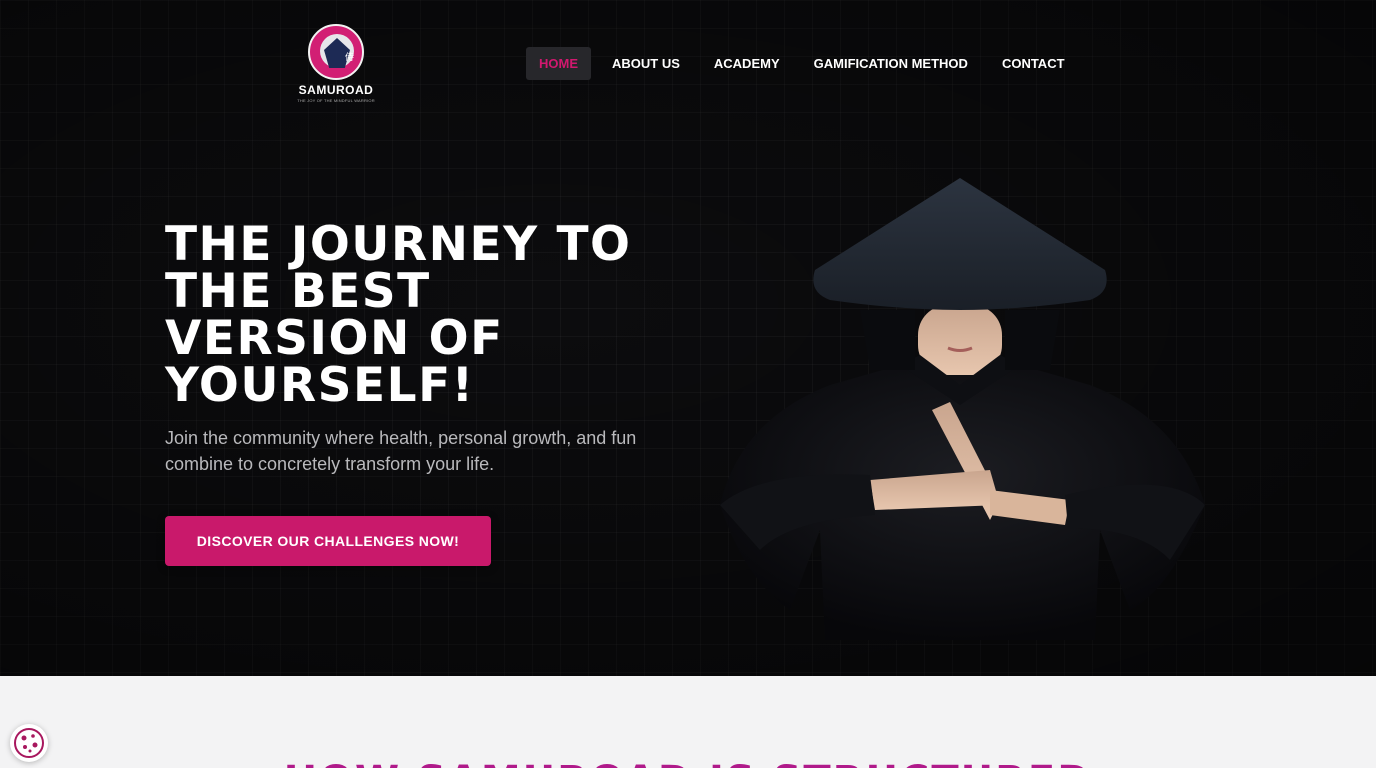 This screenshot has height=768, width=1376. I want to click on cookie-settings-icon, so click(29, 743).